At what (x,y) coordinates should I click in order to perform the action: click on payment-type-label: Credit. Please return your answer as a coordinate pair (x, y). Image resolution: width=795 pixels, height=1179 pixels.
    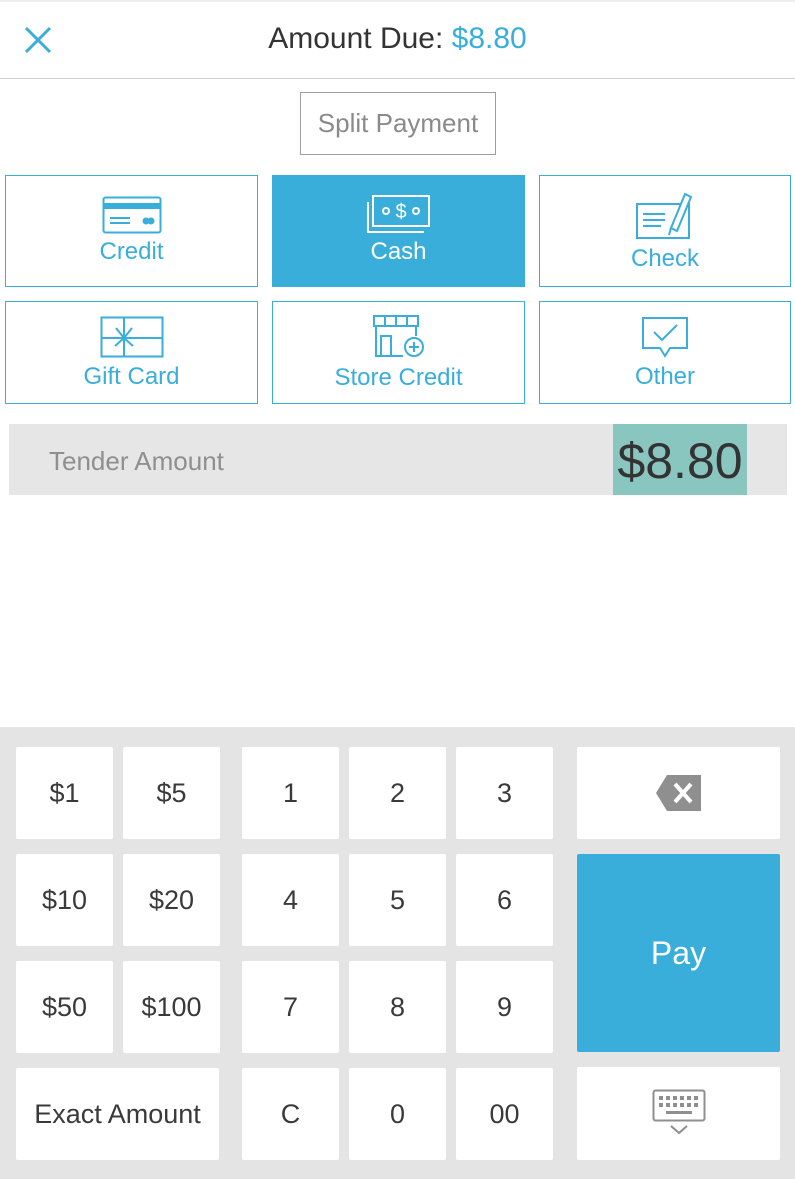
    Looking at the image, I should click on (131, 251).